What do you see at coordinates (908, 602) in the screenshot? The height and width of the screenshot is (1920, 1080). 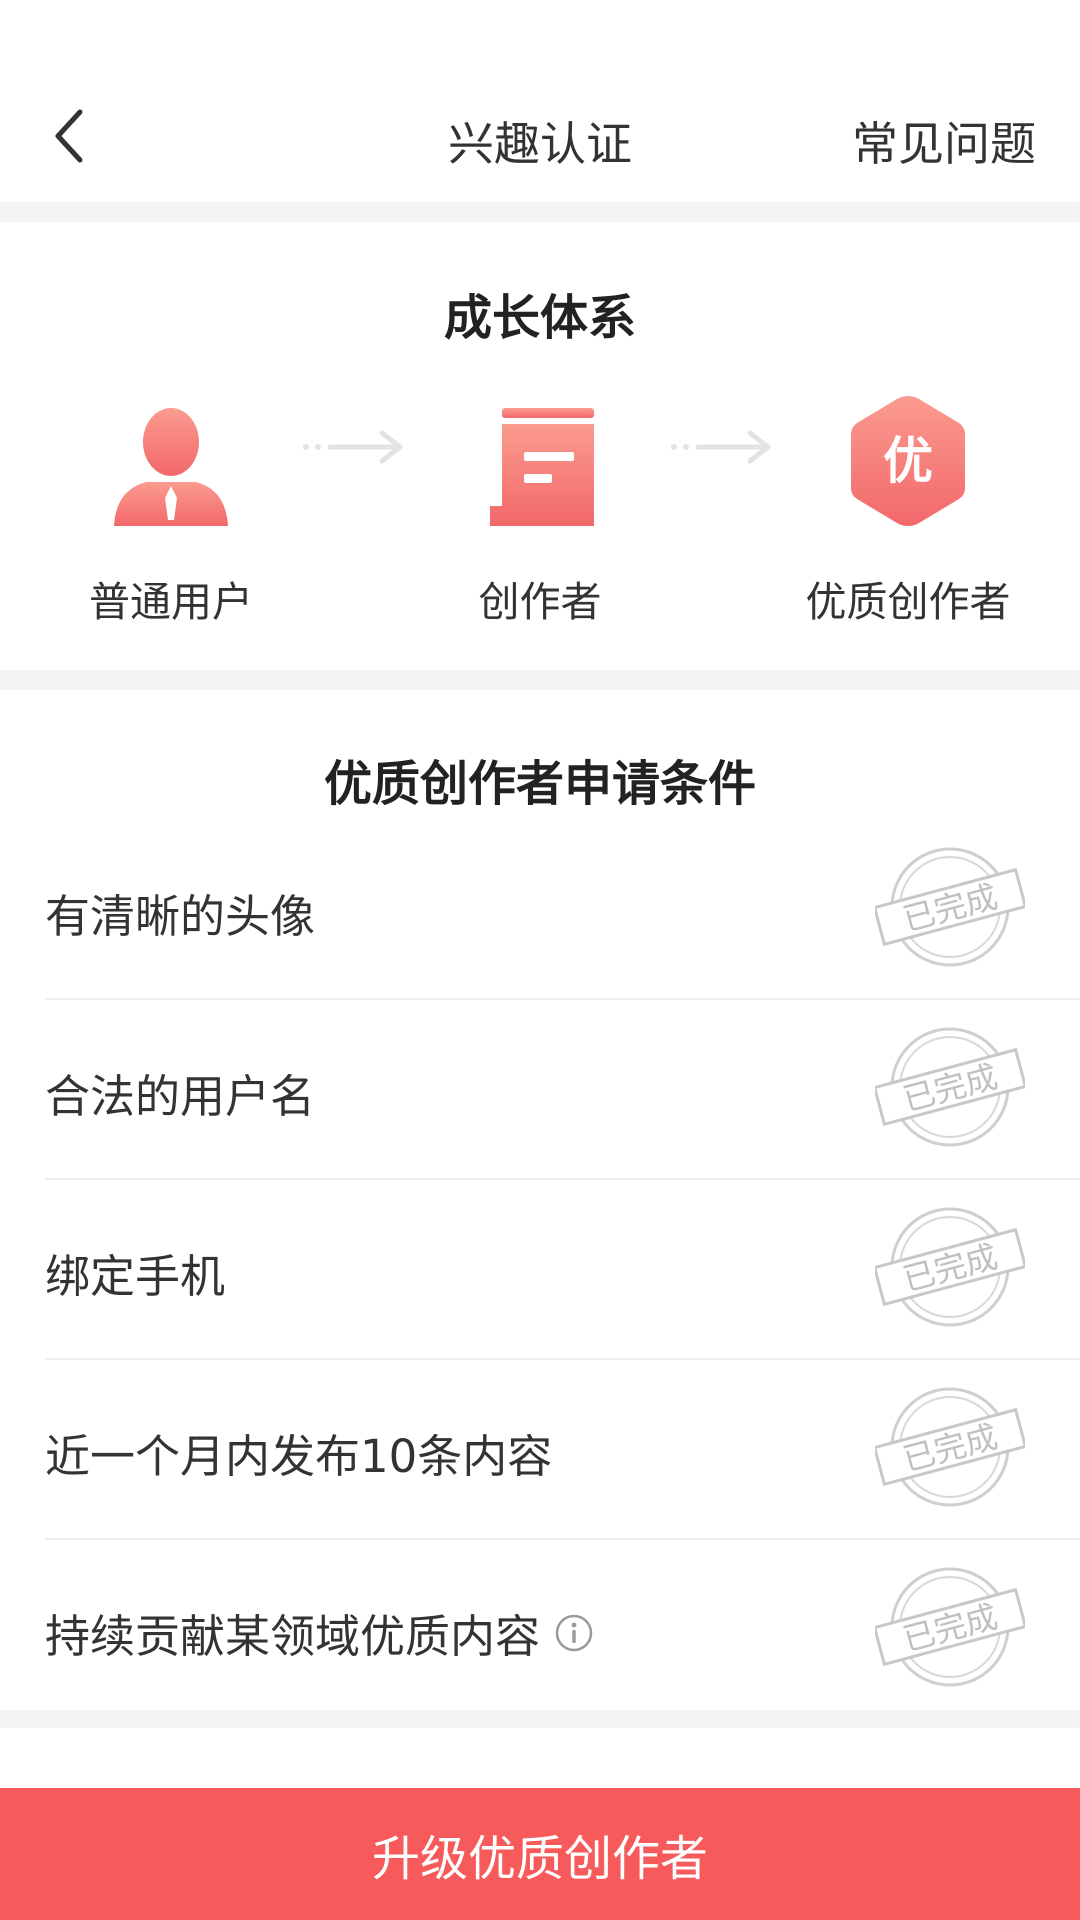 I see `stage-label: 优质创作者` at bounding box center [908, 602].